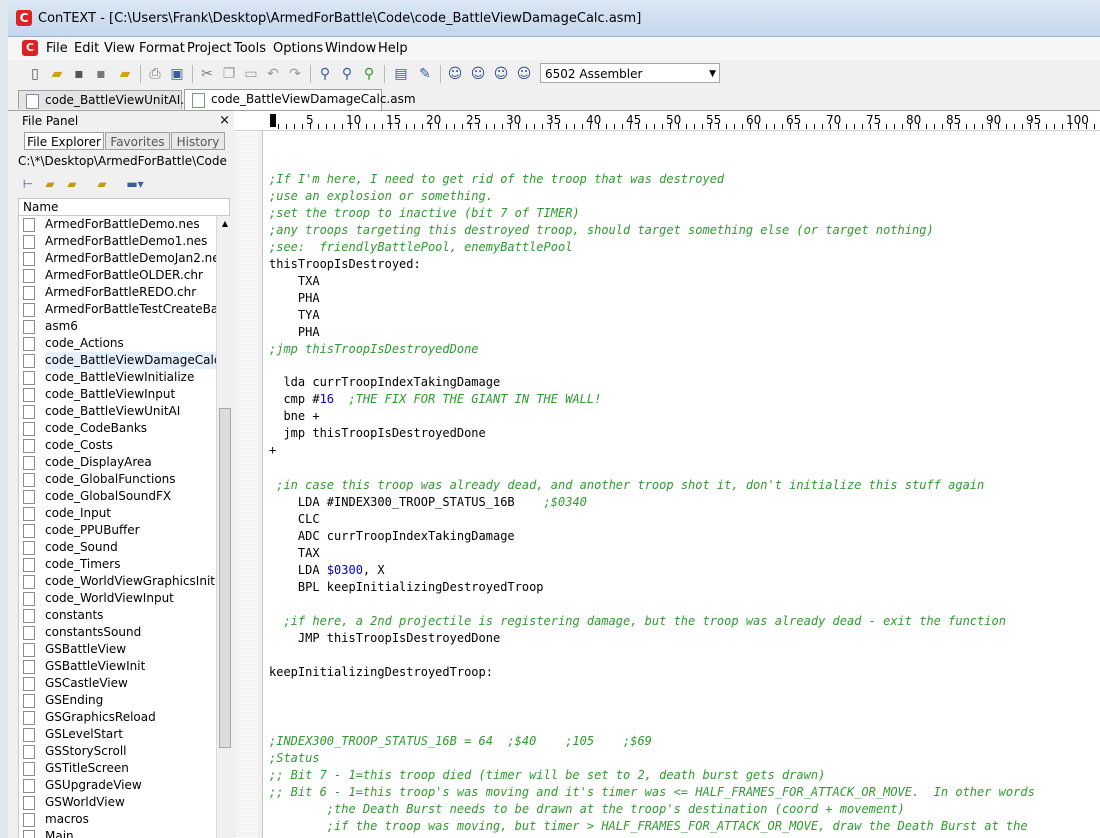 This screenshot has width=1100, height=838. I want to click on replace-icon: ⚲, so click(369, 74).